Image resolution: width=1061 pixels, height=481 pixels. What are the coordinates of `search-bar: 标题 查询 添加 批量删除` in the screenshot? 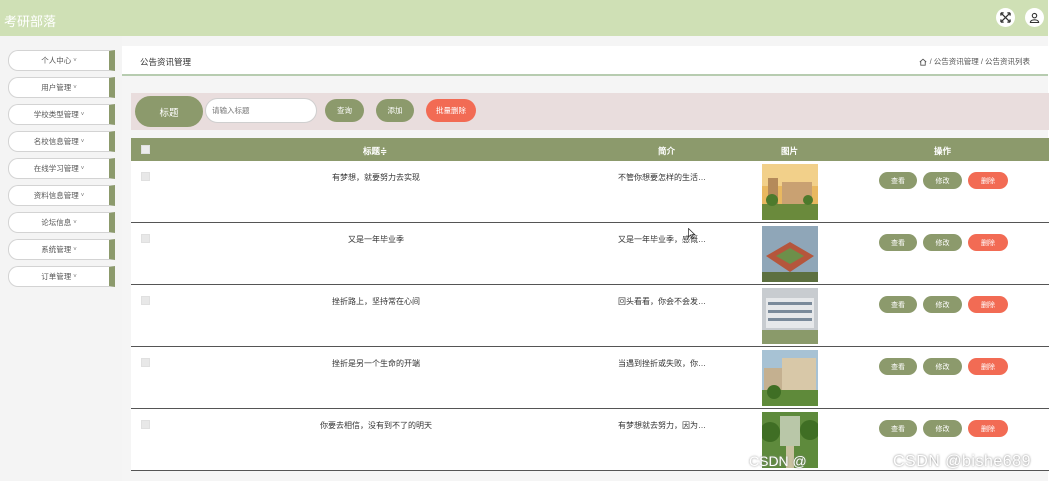 It's located at (590, 111).